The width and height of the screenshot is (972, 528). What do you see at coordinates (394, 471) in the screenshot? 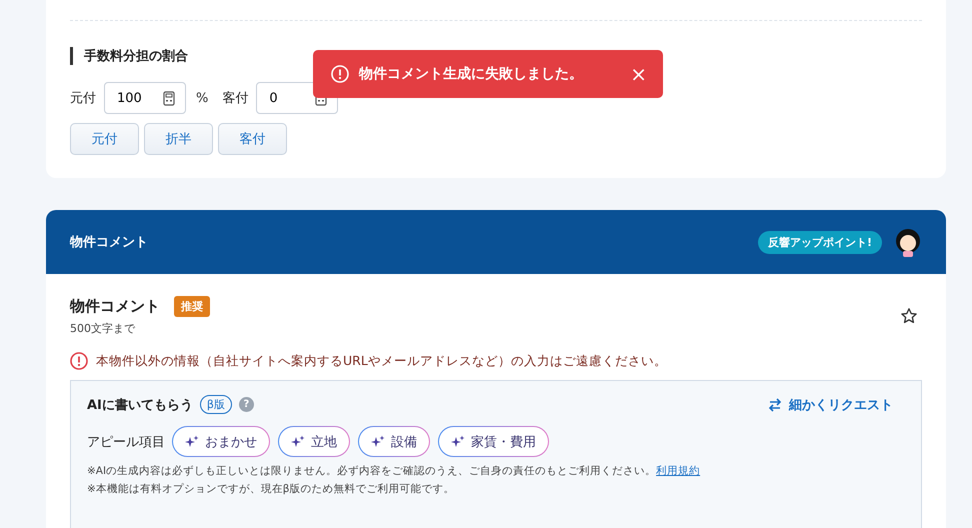
I see `disclaimer-text: ※AIの生成内容は必ずしも正しいとは限りません。必ず内容をご確認のうえ、ご自身の責任のもとご利用ください。利用規約` at bounding box center [394, 471].